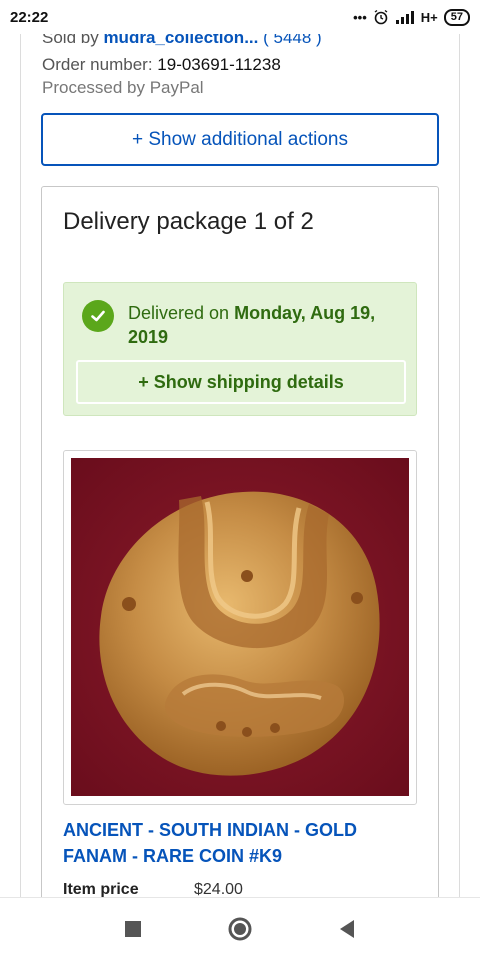 The height and width of the screenshot is (960, 480). I want to click on package-title: Delivery package 1 of 2, so click(188, 221).